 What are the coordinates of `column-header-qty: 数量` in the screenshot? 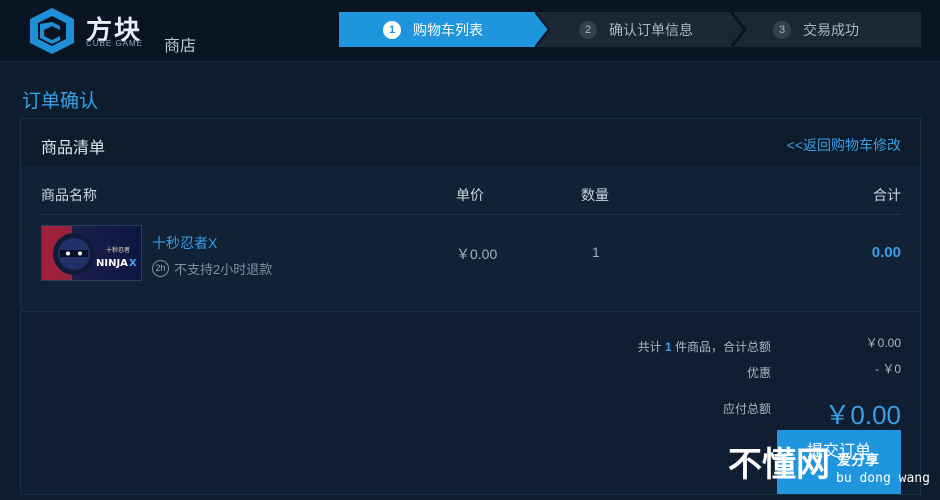 It's located at (595, 195).